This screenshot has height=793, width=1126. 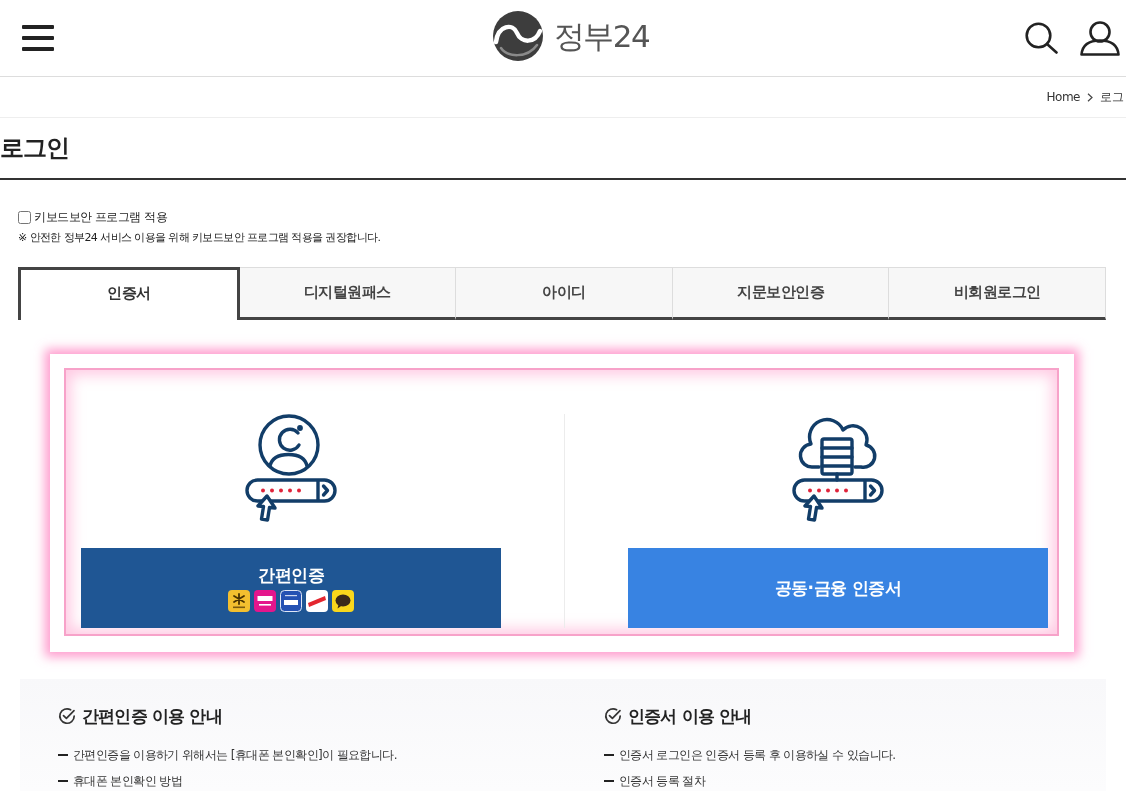 What do you see at coordinates (128, 781) in the screenshot?
I see `guide-item: 휴대폰 본인확인 방법` at bounding box center [128, 781].